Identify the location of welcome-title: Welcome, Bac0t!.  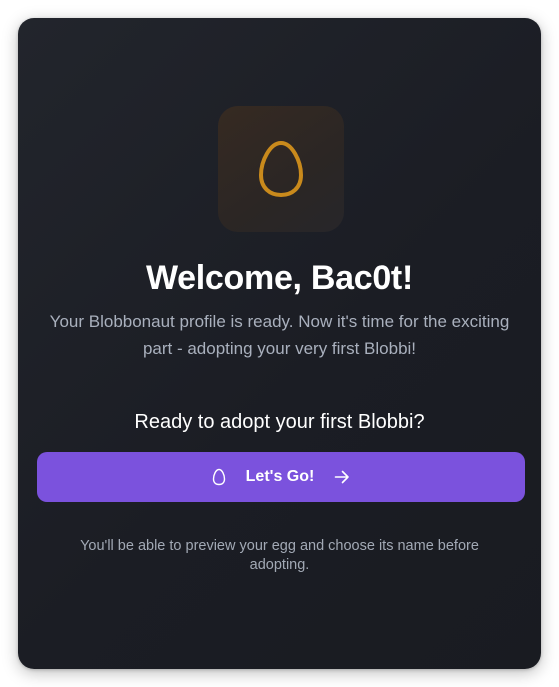
(279, 278).